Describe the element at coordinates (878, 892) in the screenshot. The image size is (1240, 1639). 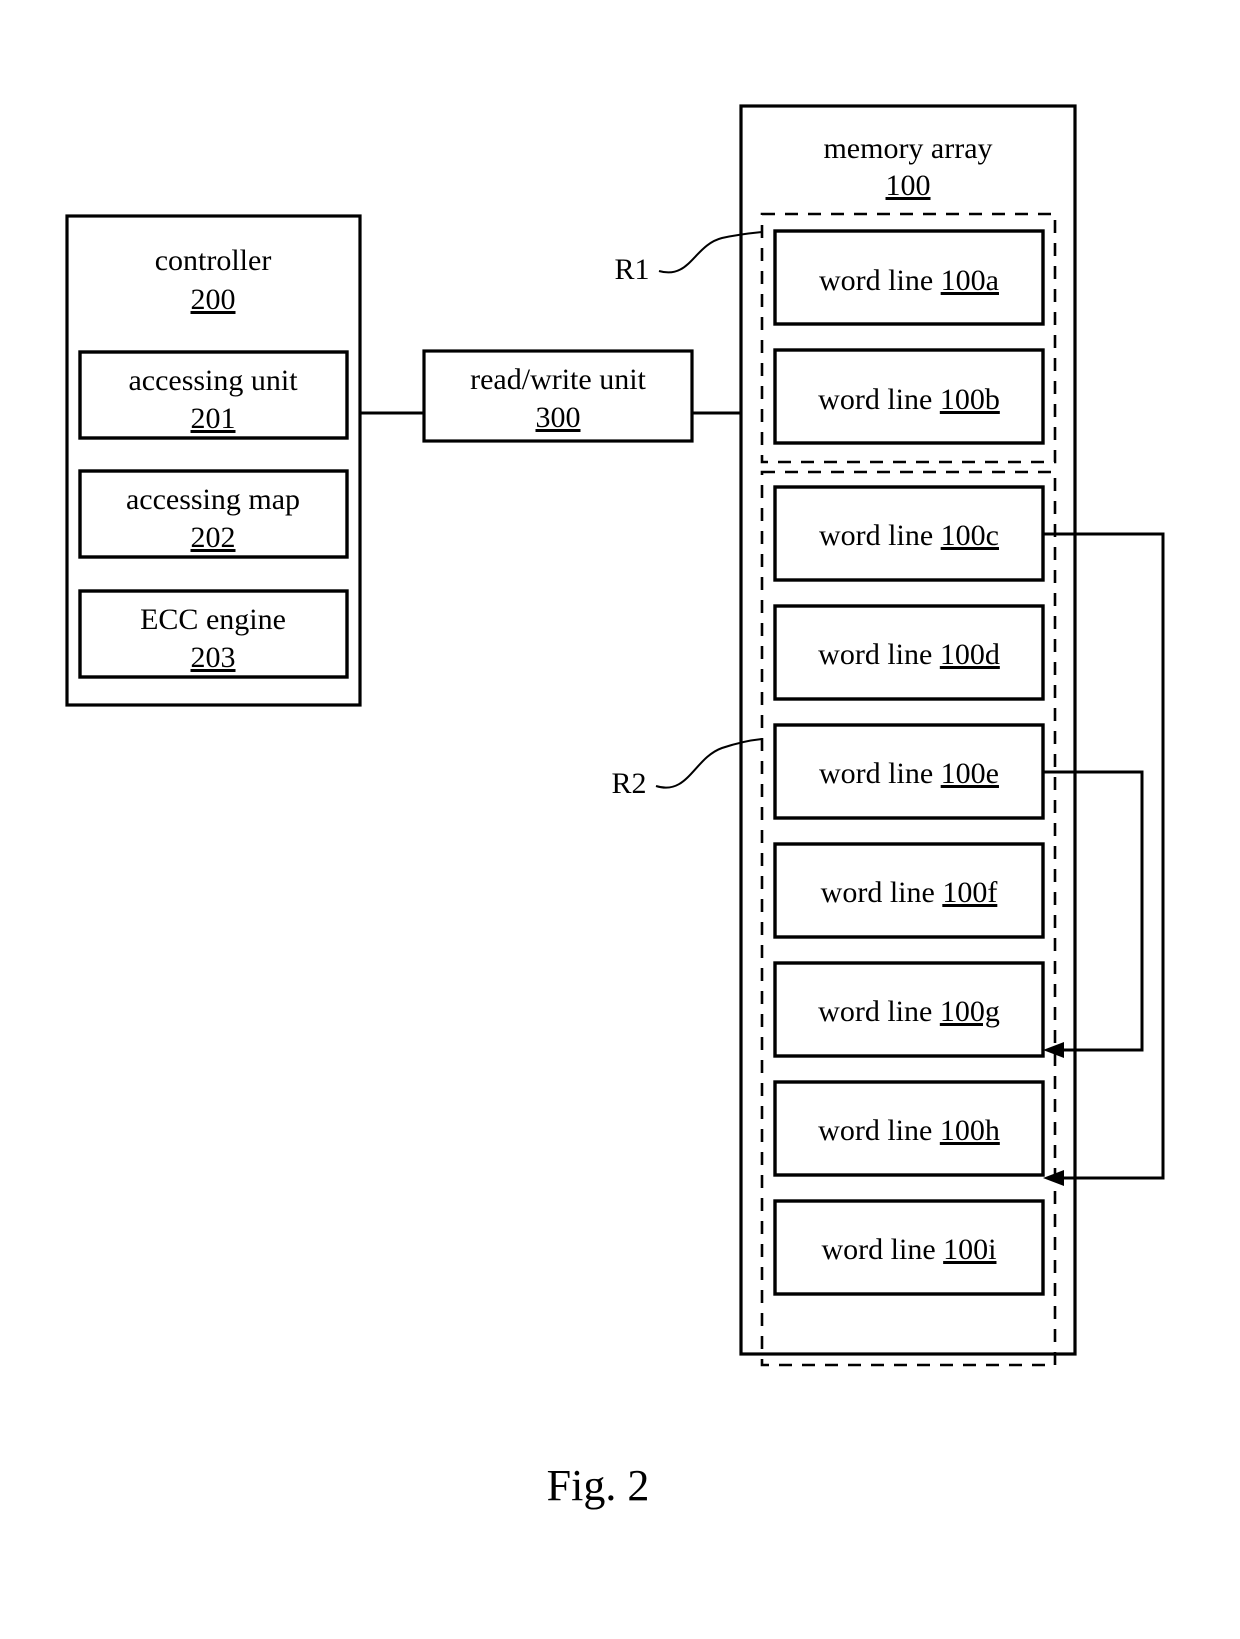
I see `word-line-100f-text: word line` at that location.